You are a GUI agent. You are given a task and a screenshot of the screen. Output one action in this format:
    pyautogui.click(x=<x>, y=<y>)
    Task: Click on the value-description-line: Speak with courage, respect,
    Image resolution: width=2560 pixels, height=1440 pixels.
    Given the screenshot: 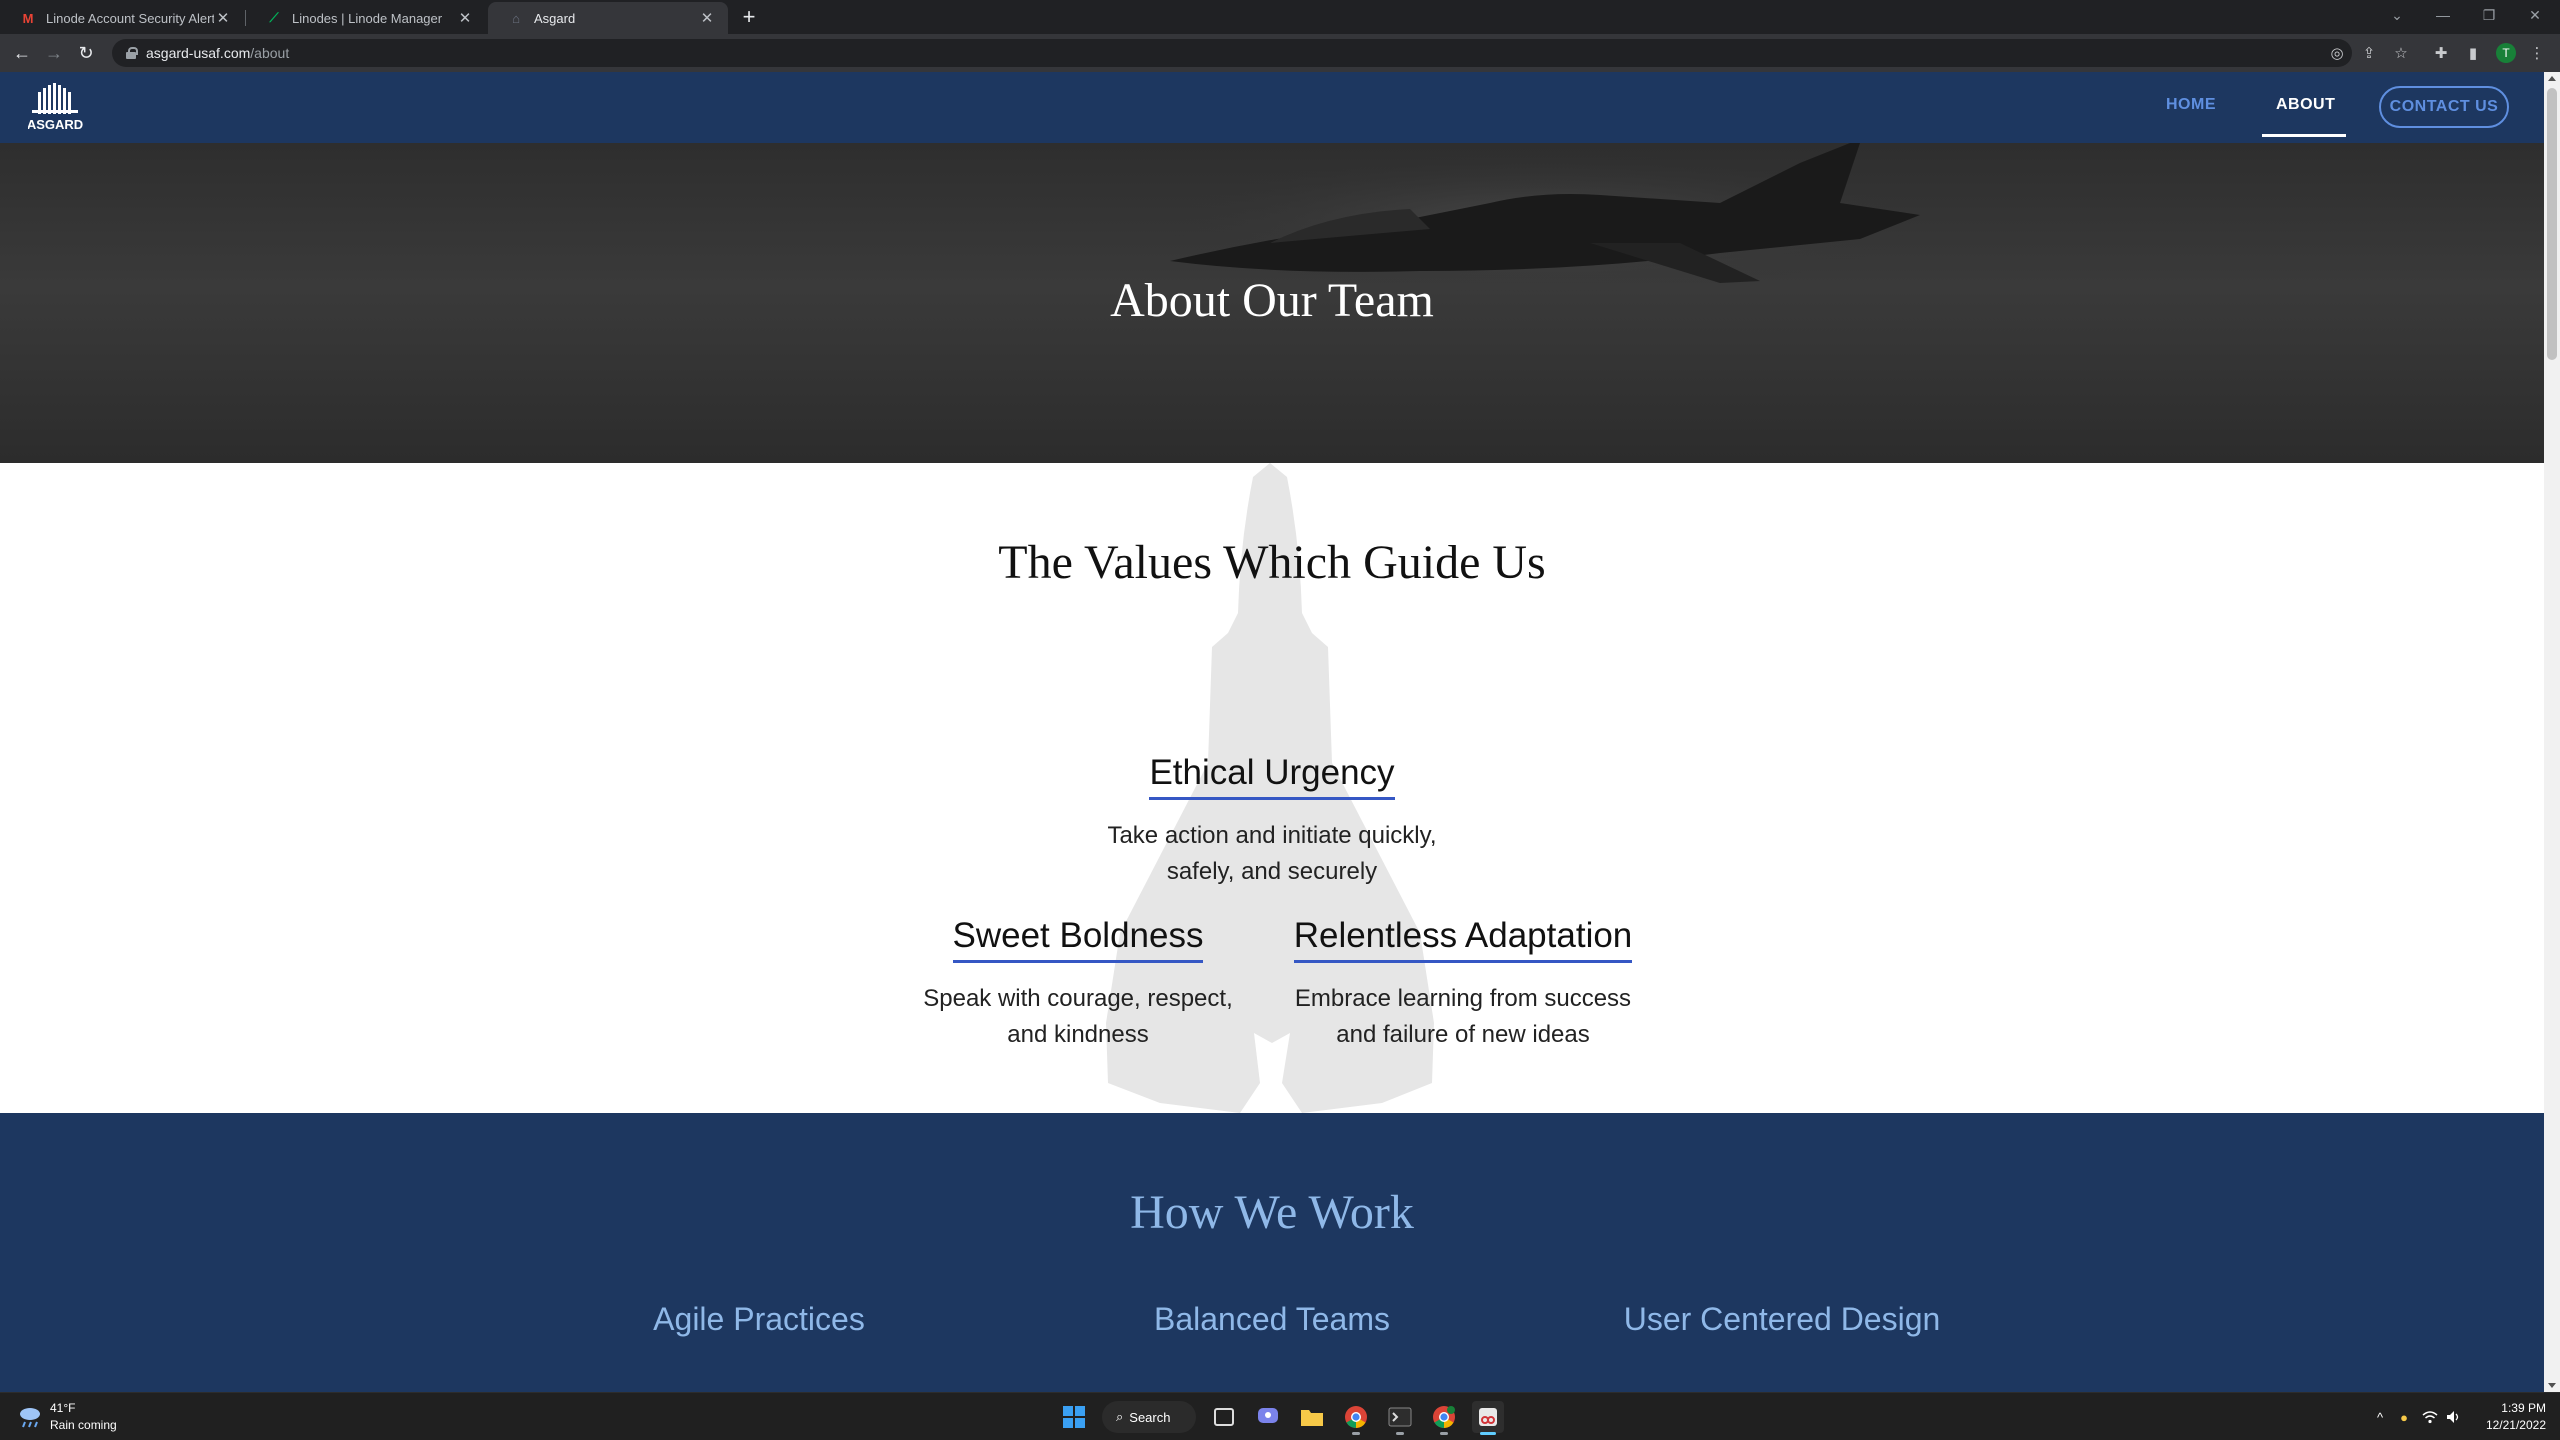 What is the action you would take?
    pyautogui.click(x=1078, y=998)
    